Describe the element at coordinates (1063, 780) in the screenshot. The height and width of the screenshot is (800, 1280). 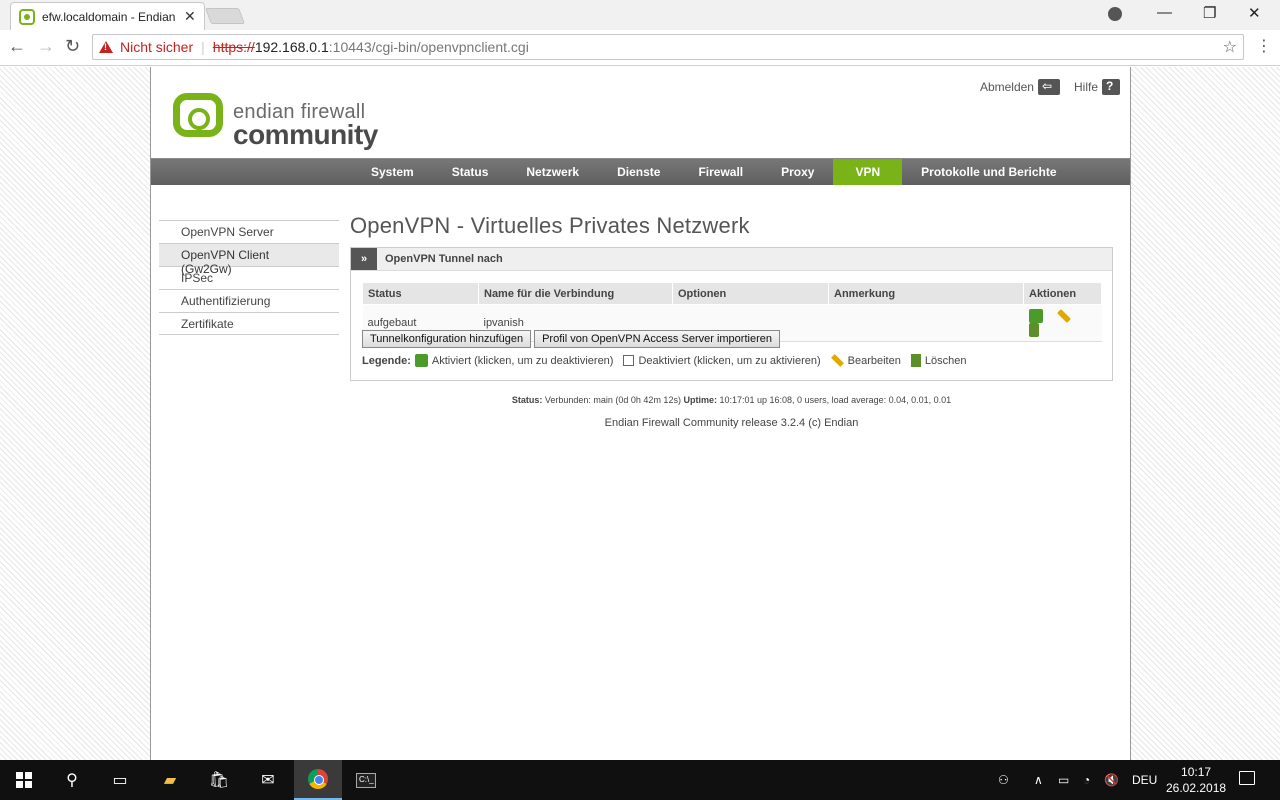
I see `battery-icon: ▭` at that location.